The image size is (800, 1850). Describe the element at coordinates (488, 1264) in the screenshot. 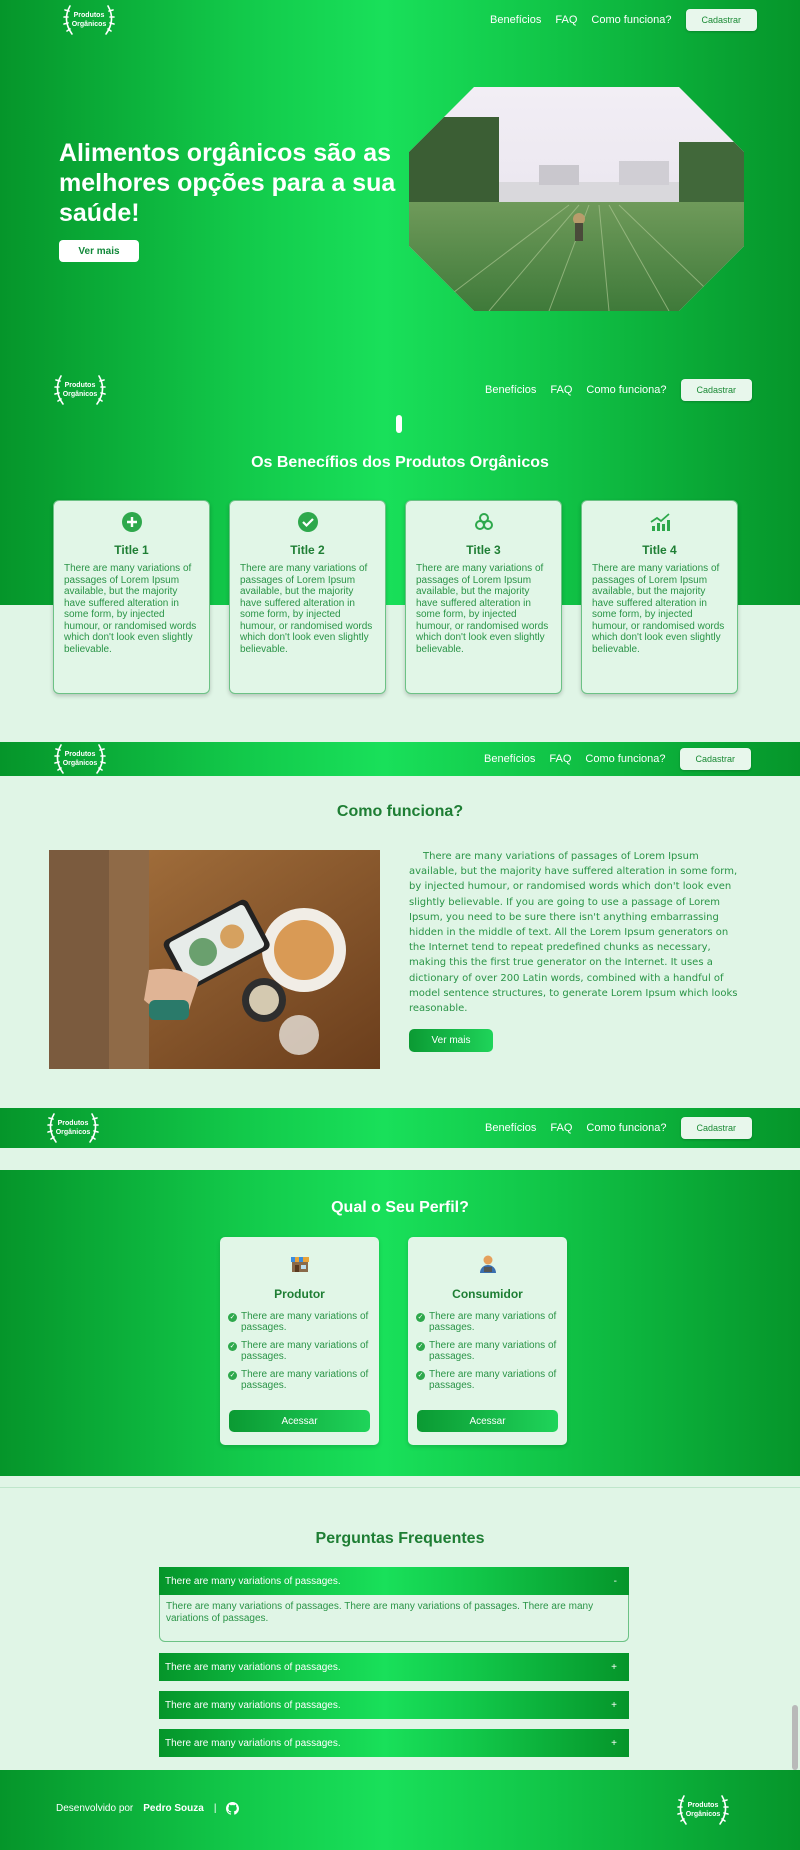

I see `person-icon` at that location.